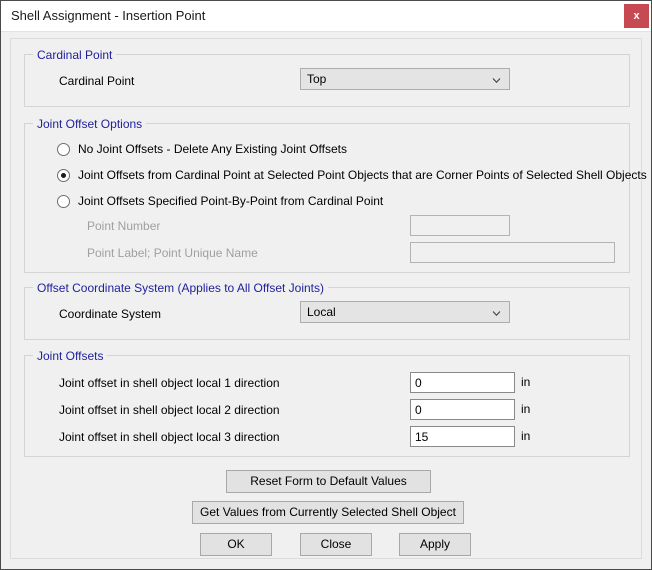 The width and height of the screenshot is (652, 570). What do you see at coordinates (636, 16) in the screenshot?
I see `close-icon: x` at bounding box center [636, 16].